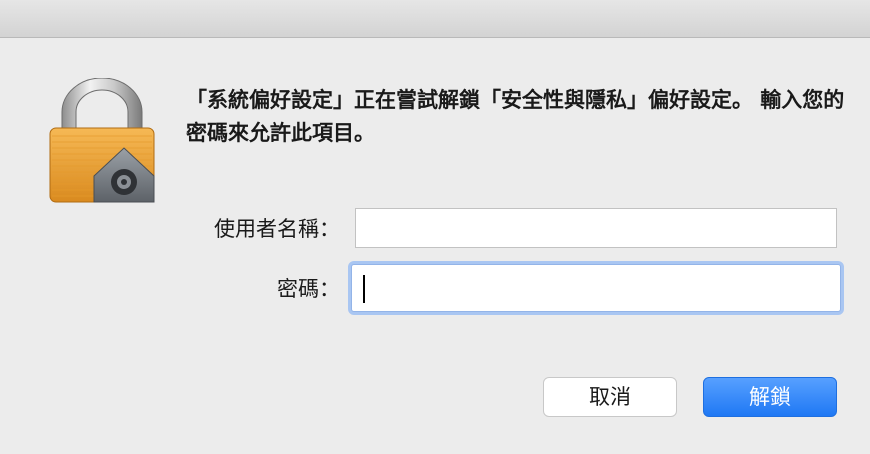 The image size is (870, 454). What do you see at coordinates (364, 289) in the screenshot?
I see `text-caret` at bounding box center [364, 289].